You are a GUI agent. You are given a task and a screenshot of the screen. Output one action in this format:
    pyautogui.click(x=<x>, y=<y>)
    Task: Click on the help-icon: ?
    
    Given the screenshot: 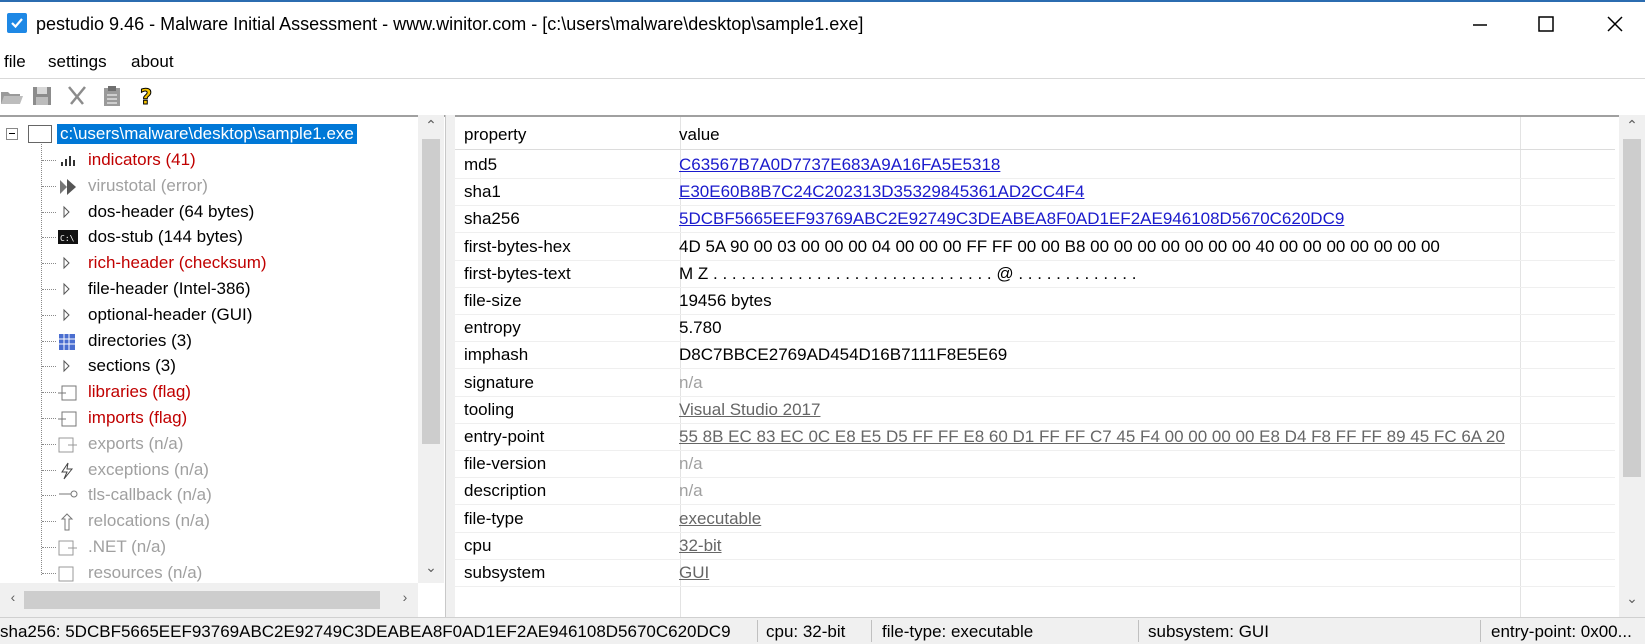 What is the action you would take?
    pyautogui.click(x=147, y=97)
    